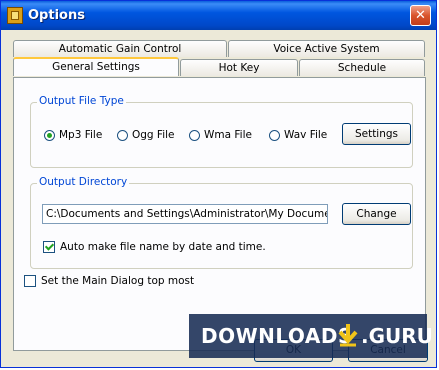  I want to click on radio-ogg-indicator, so click(122, 135).